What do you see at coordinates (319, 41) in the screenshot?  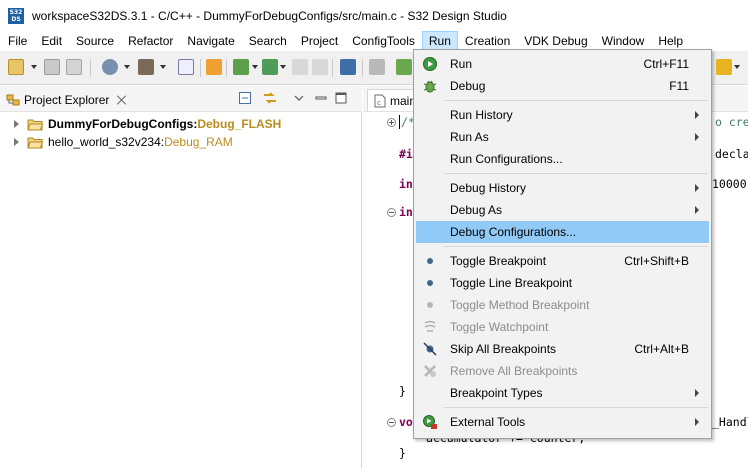 I see `menu-project: Project` at bounding box center [319, 41].